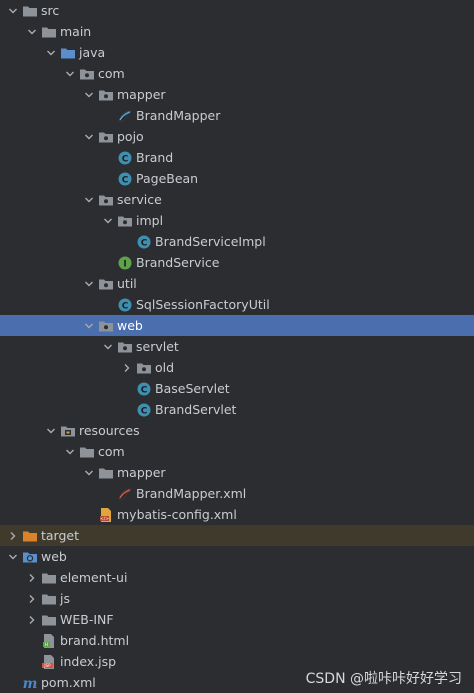 The image size is (474, 693). Describe the element at coordinates (178, 262) in the screenshot. I see `tree-item-label: BrandService` at that location.